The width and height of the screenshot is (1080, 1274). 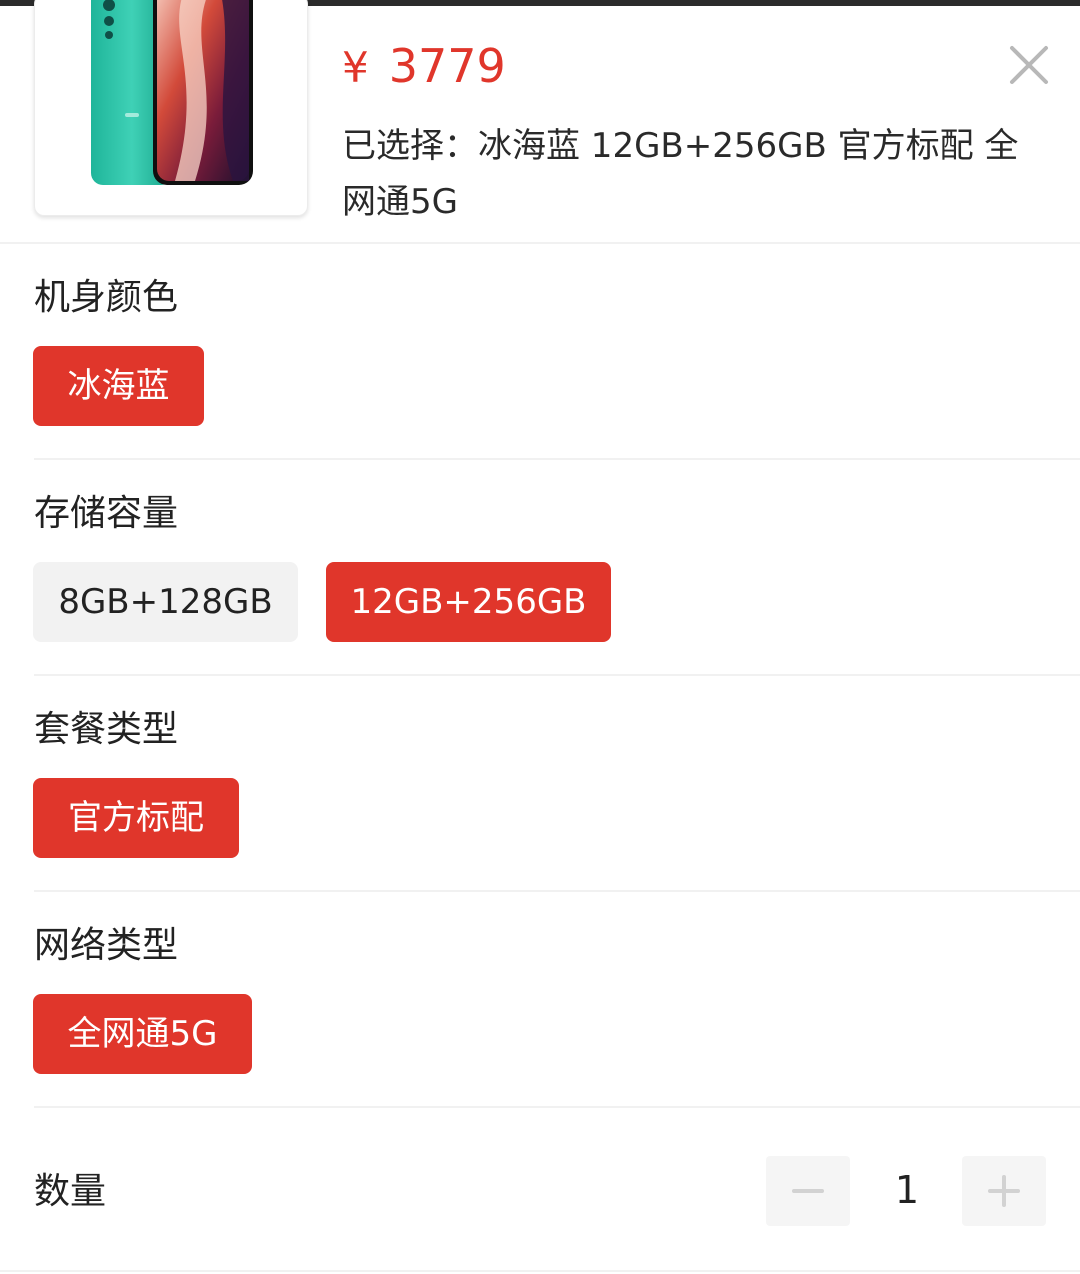 I want to click on selected-summary: 已选择：冰海蓝 12GB+256GB 官方标配 全网通5G, so click(x=680, y=174).